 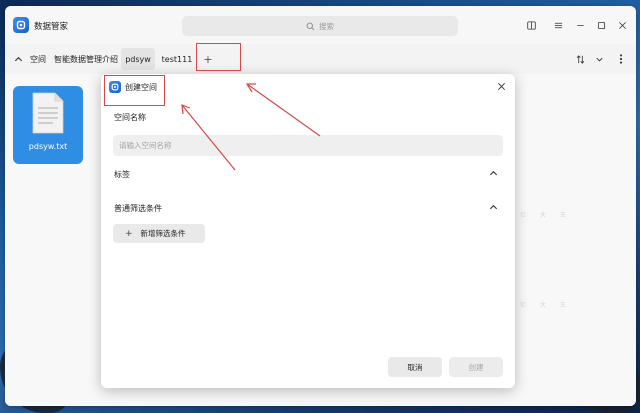 What do you see at coordinates (38, 59) in the screenshot?
I see `tab-space-header: 空间` at bounding box center [38, 59].